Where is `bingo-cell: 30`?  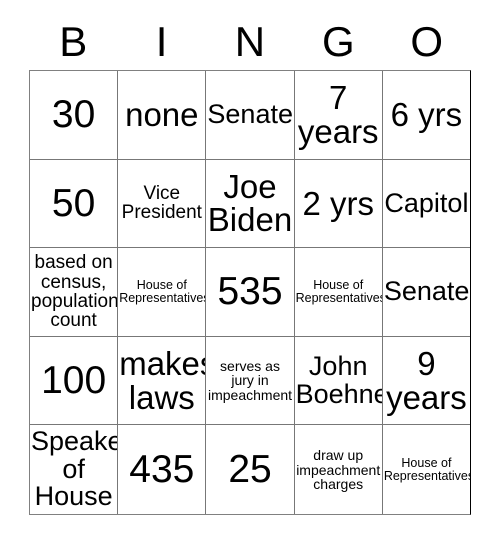
bingo-cell: 30 is located at coordinates (74, 115).